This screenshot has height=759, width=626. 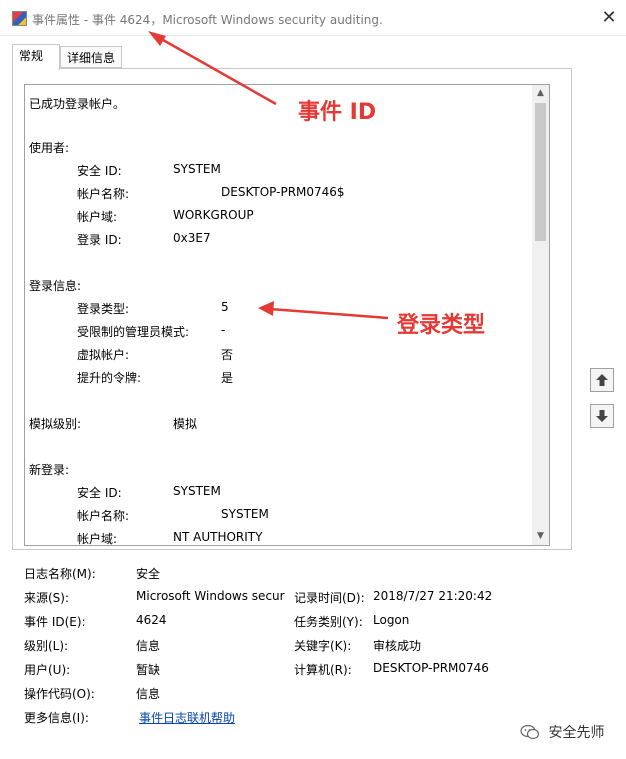 I want to click on event-viewer-icon, so click(x=19, y=18).